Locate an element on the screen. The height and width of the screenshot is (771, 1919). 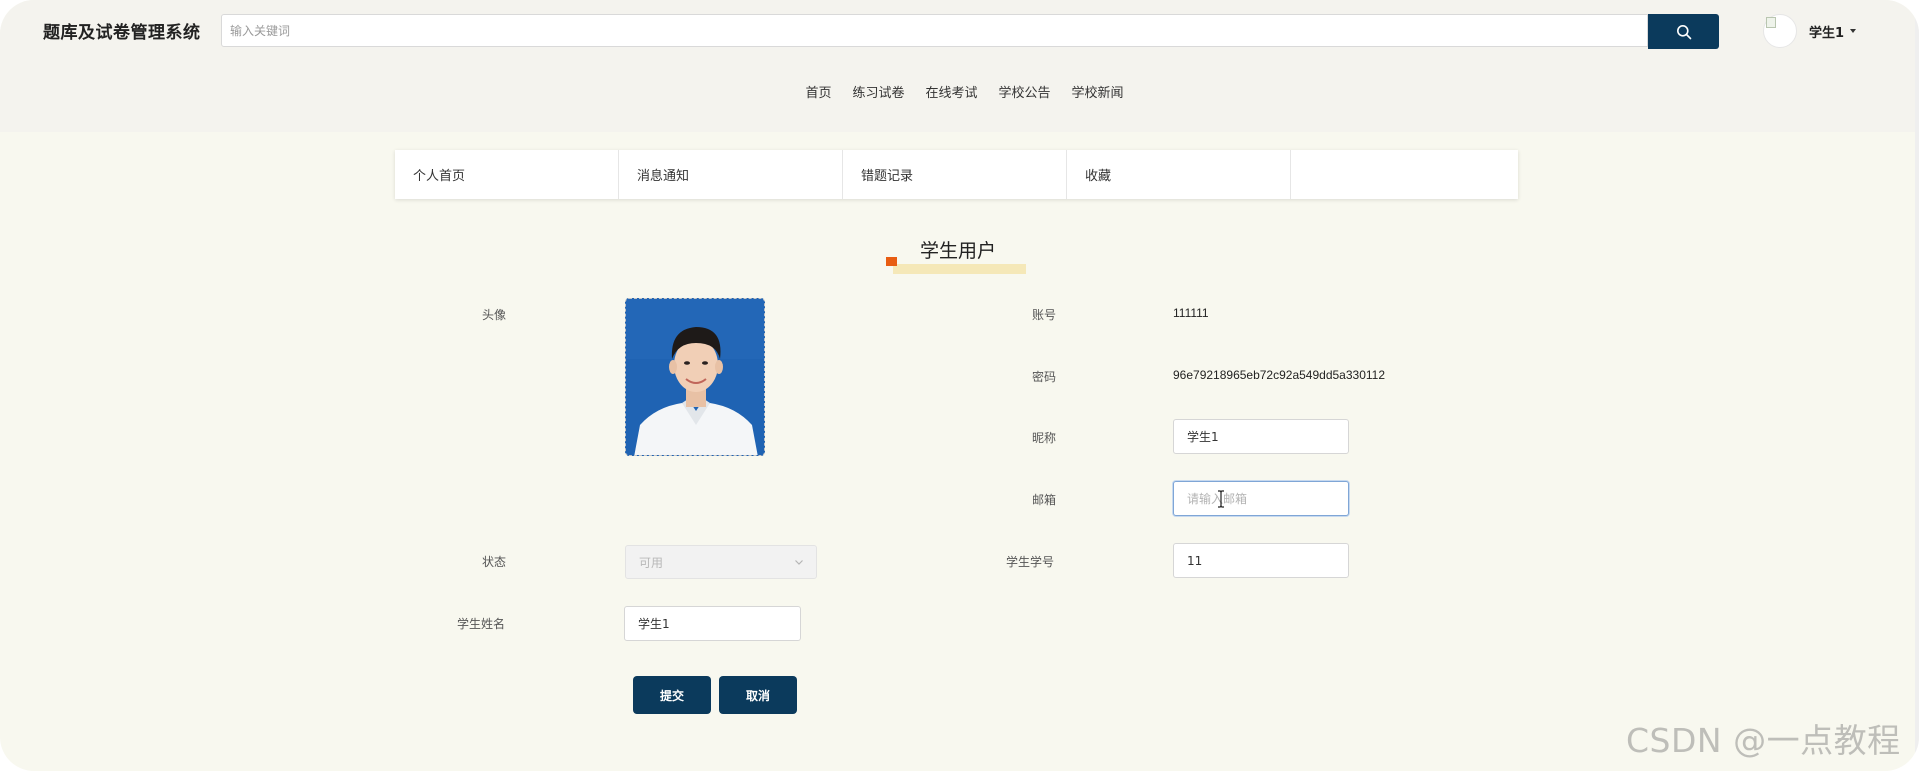
avatar-photo-image is located at coordinates (695, 377).